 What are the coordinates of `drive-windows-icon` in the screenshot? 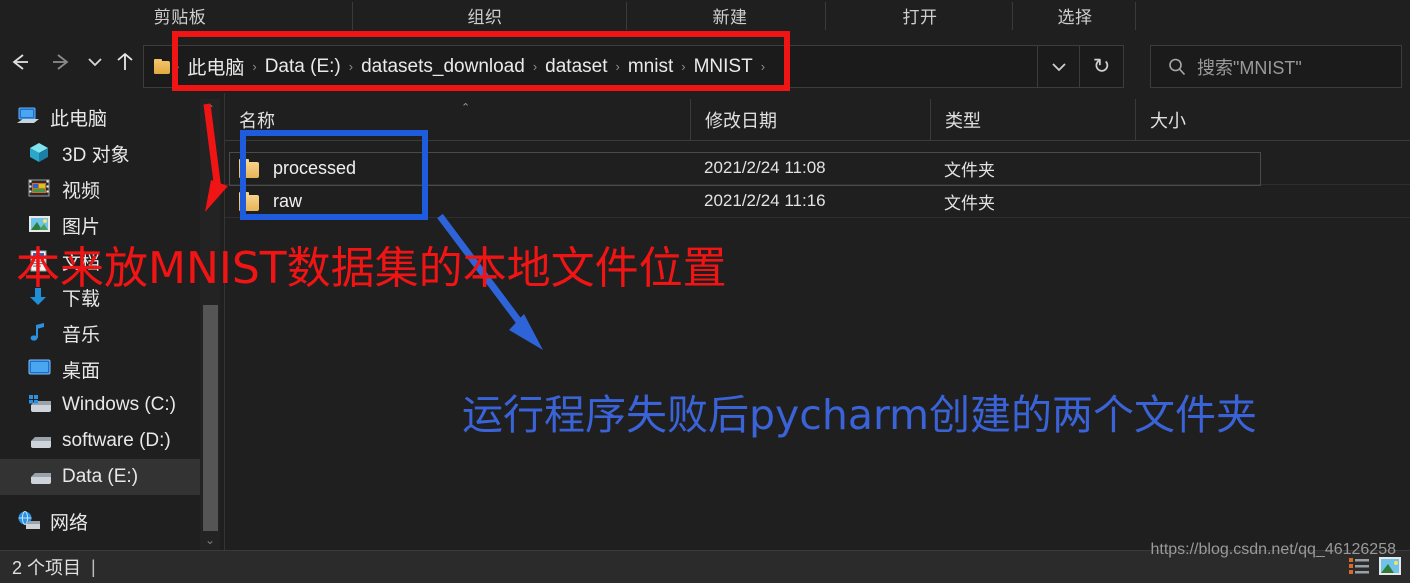 It's located at (40, 405).